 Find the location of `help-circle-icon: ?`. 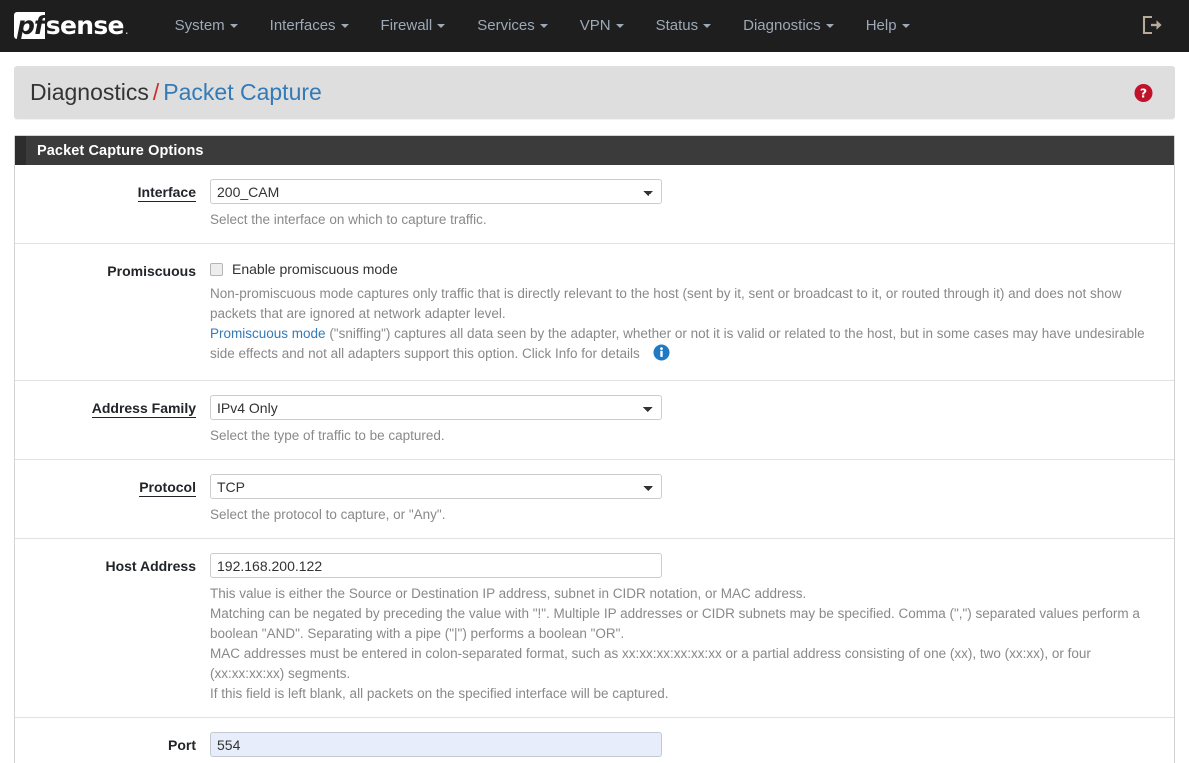

help-circle-icon: ? is located at coordinates (1143, 92).